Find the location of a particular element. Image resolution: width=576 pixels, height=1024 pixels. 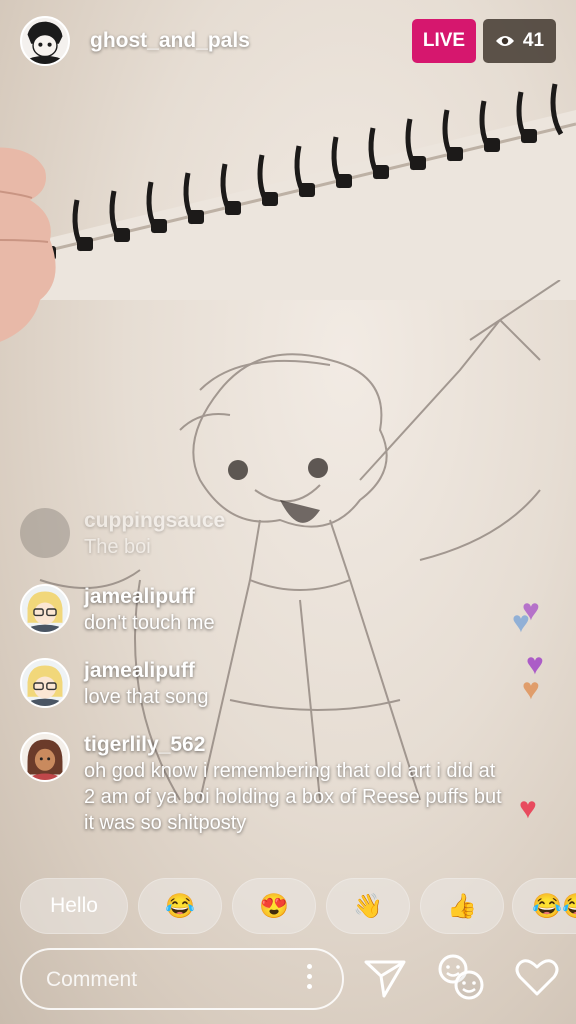

comment-item: jamealipuff love that song is located at coordinates (262, 684).